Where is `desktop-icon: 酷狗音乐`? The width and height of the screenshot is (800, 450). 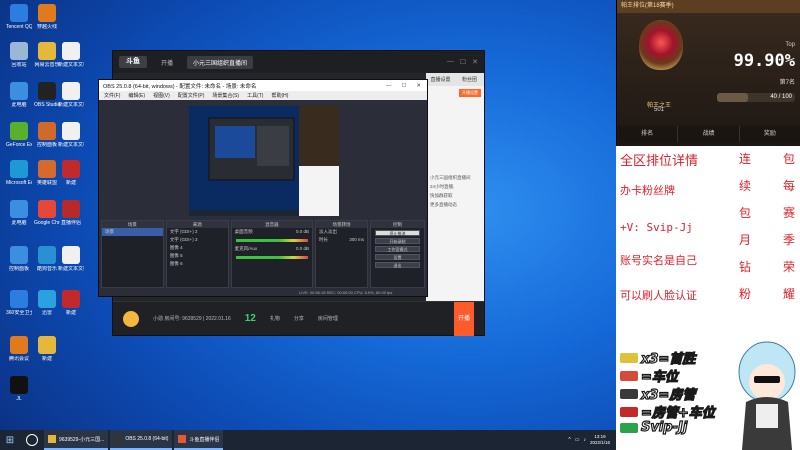
desktop-icon: 酷狗音乐 is located at coordinates (47, 263).